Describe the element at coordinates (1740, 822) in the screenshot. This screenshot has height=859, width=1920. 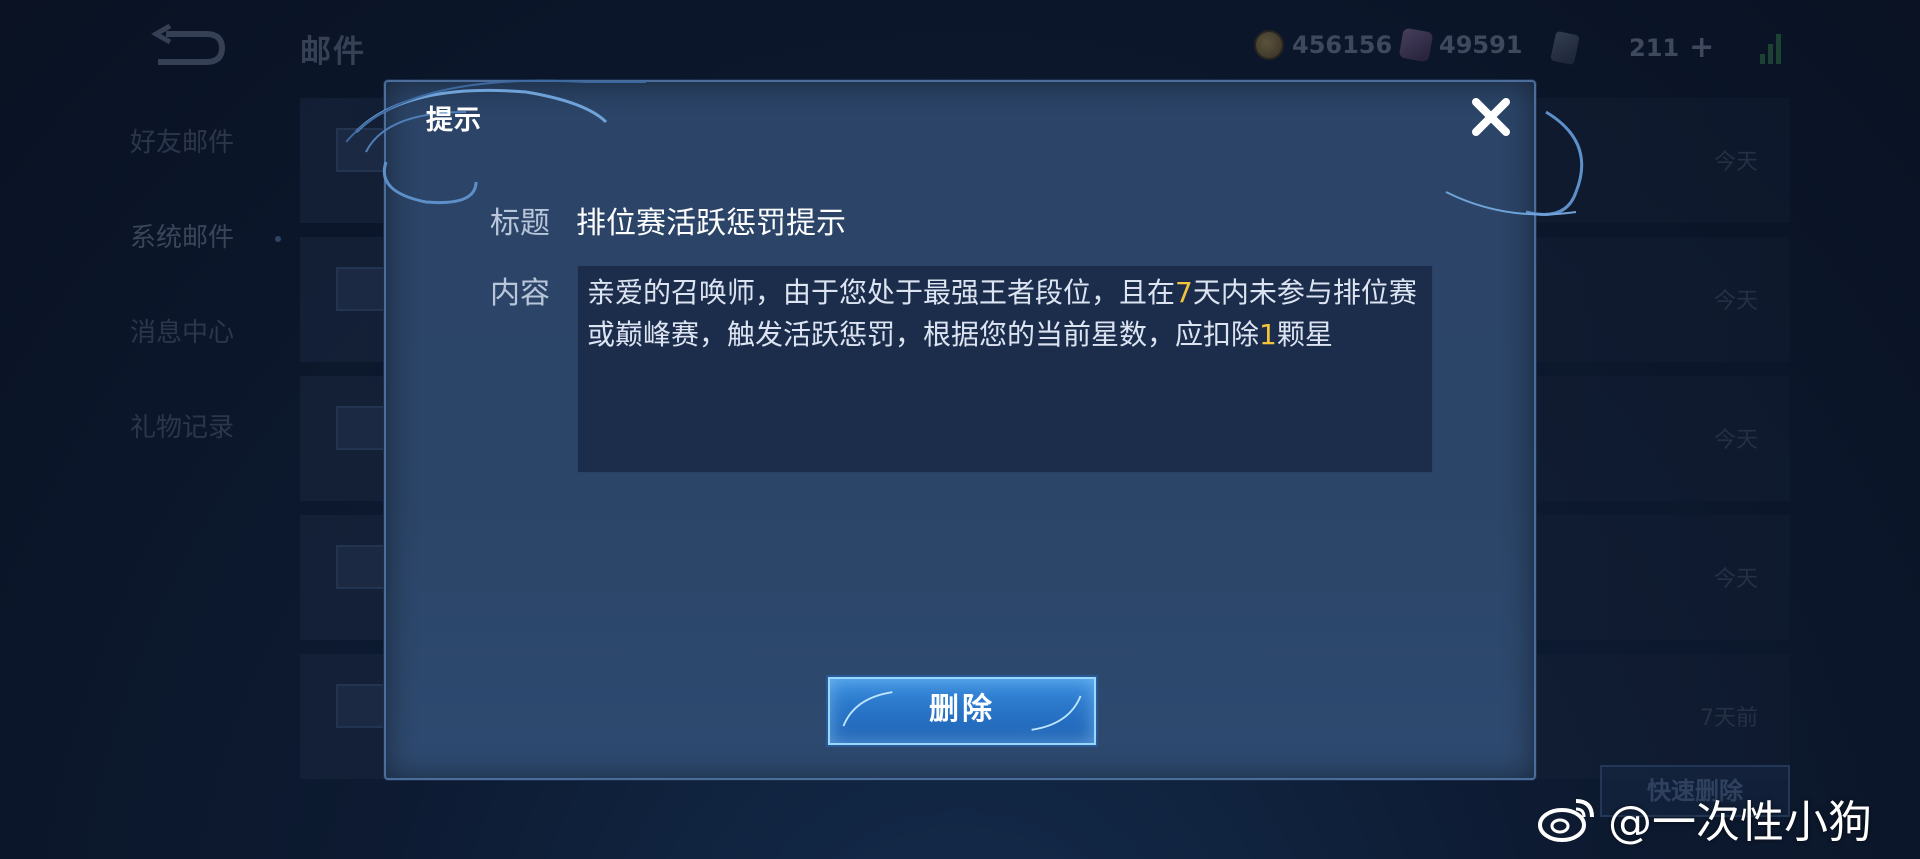
I see `watermark-text: @一次性小狗` at that location.